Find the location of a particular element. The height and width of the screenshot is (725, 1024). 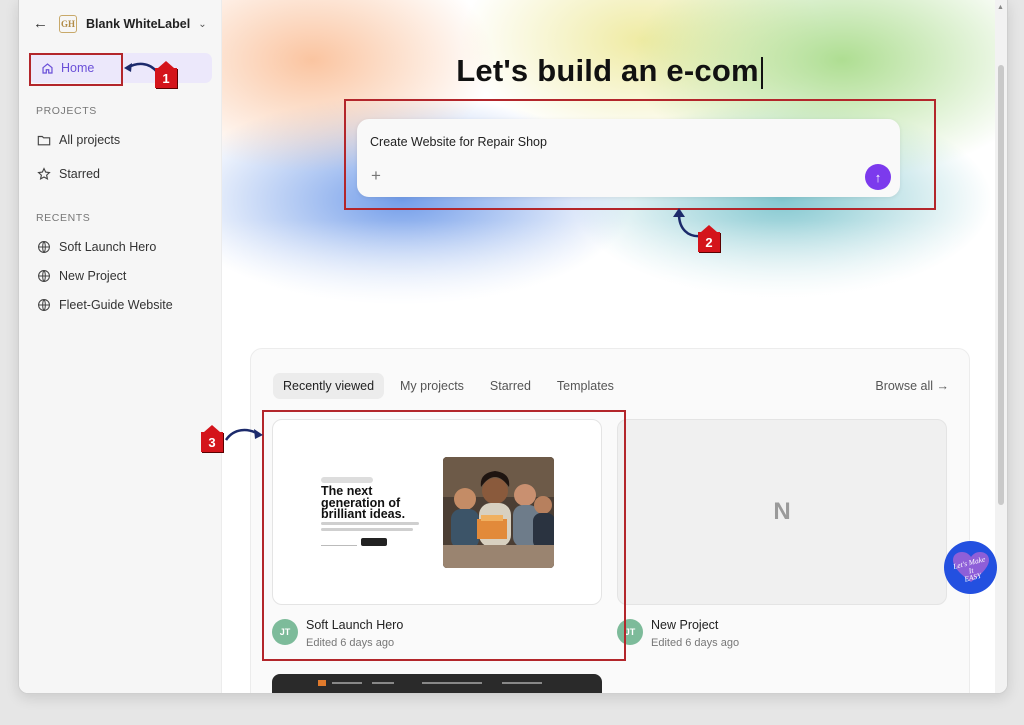

projects-heading: PROJECTS is located at coordinates (66, 111).